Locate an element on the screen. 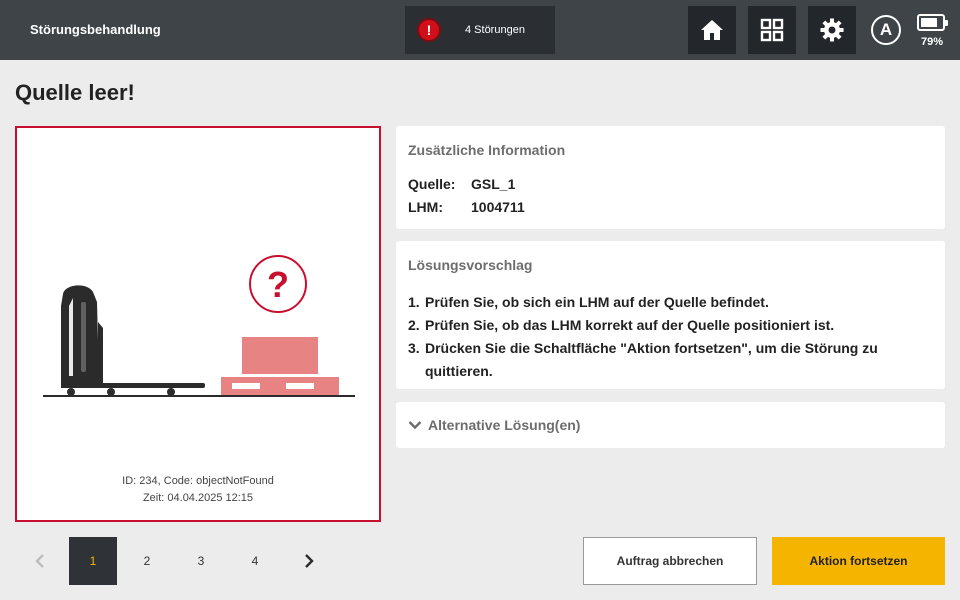  error-id-code: ID: 234, Code: objectNotFound is located at coordinates (198, 481).